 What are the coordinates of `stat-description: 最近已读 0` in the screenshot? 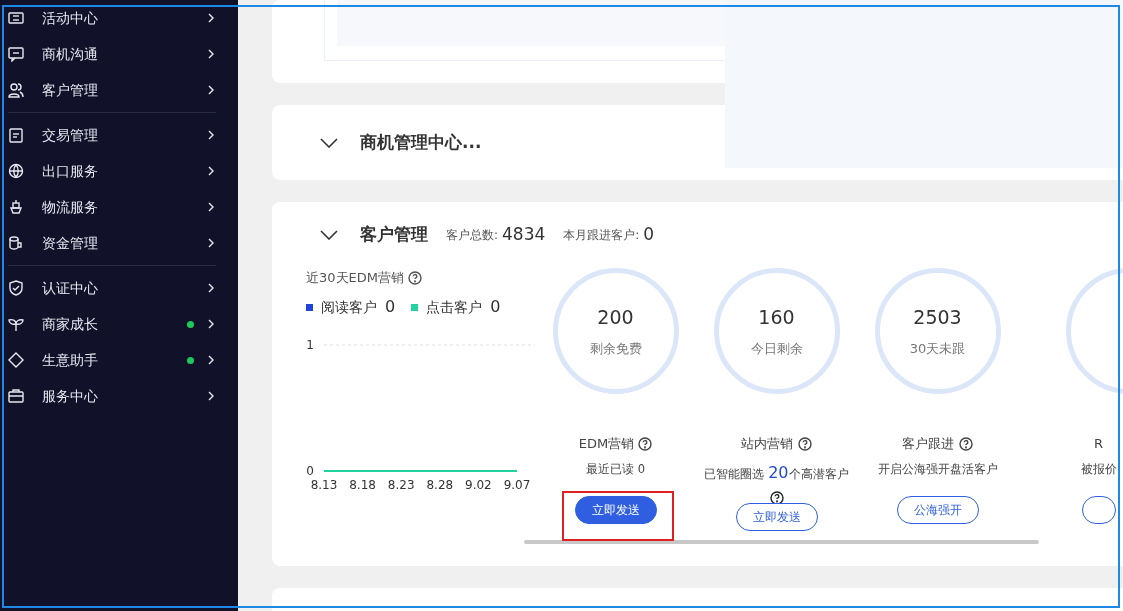 It's located at (615, 469).